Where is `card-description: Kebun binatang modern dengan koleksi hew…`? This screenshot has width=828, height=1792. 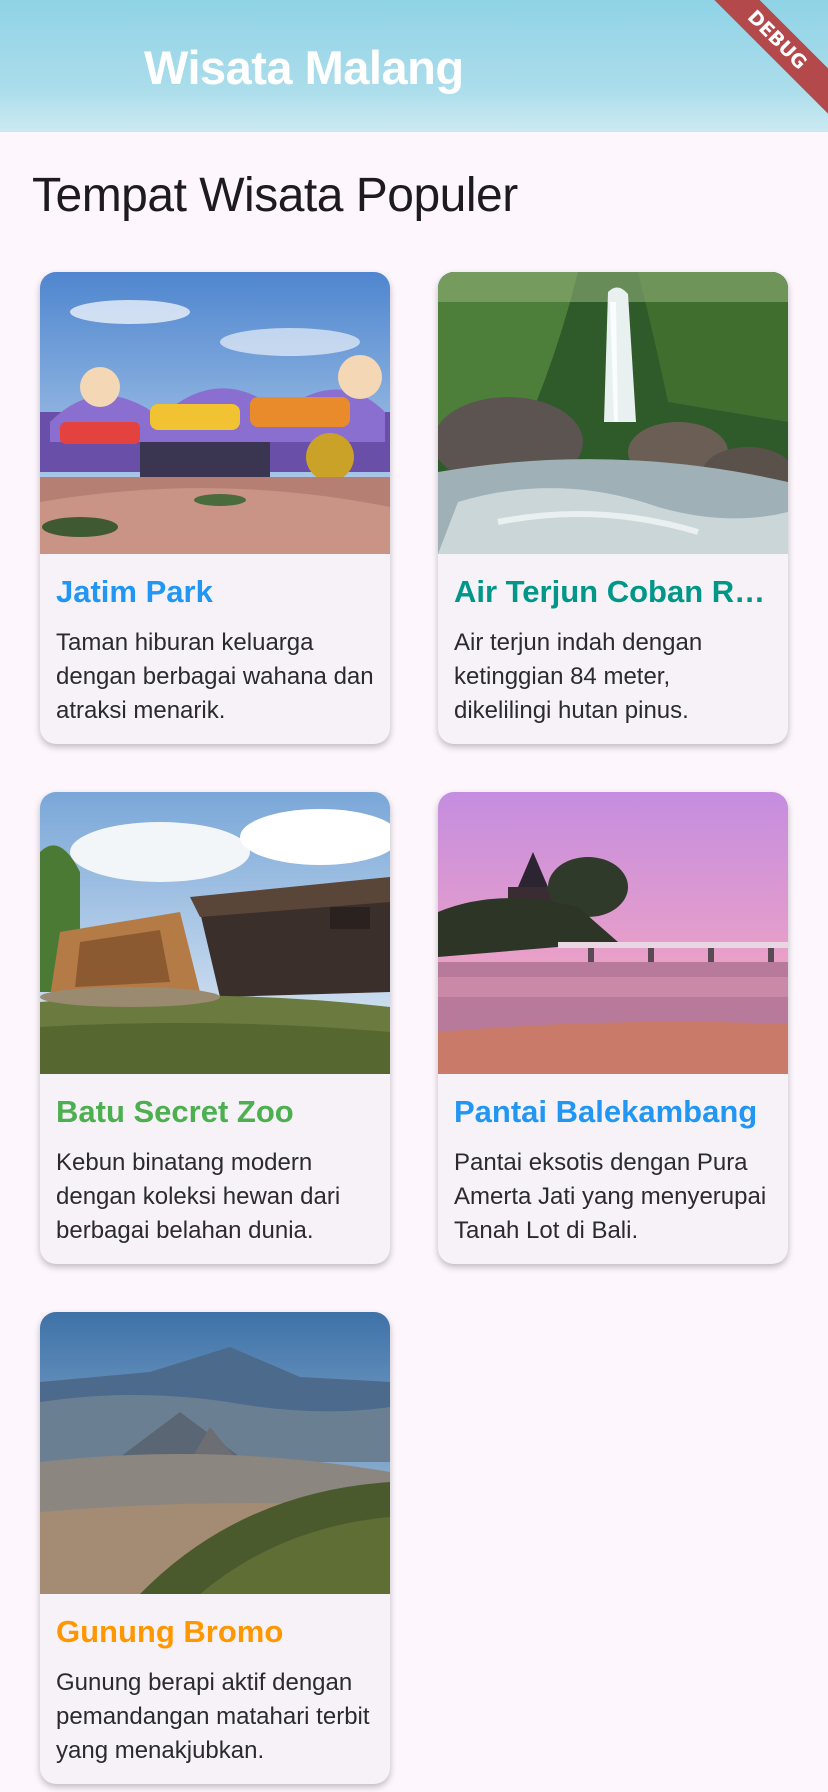 card-description: Kebun binatang modern dengan koleksi hew… is located at coordinates (198, 1196).